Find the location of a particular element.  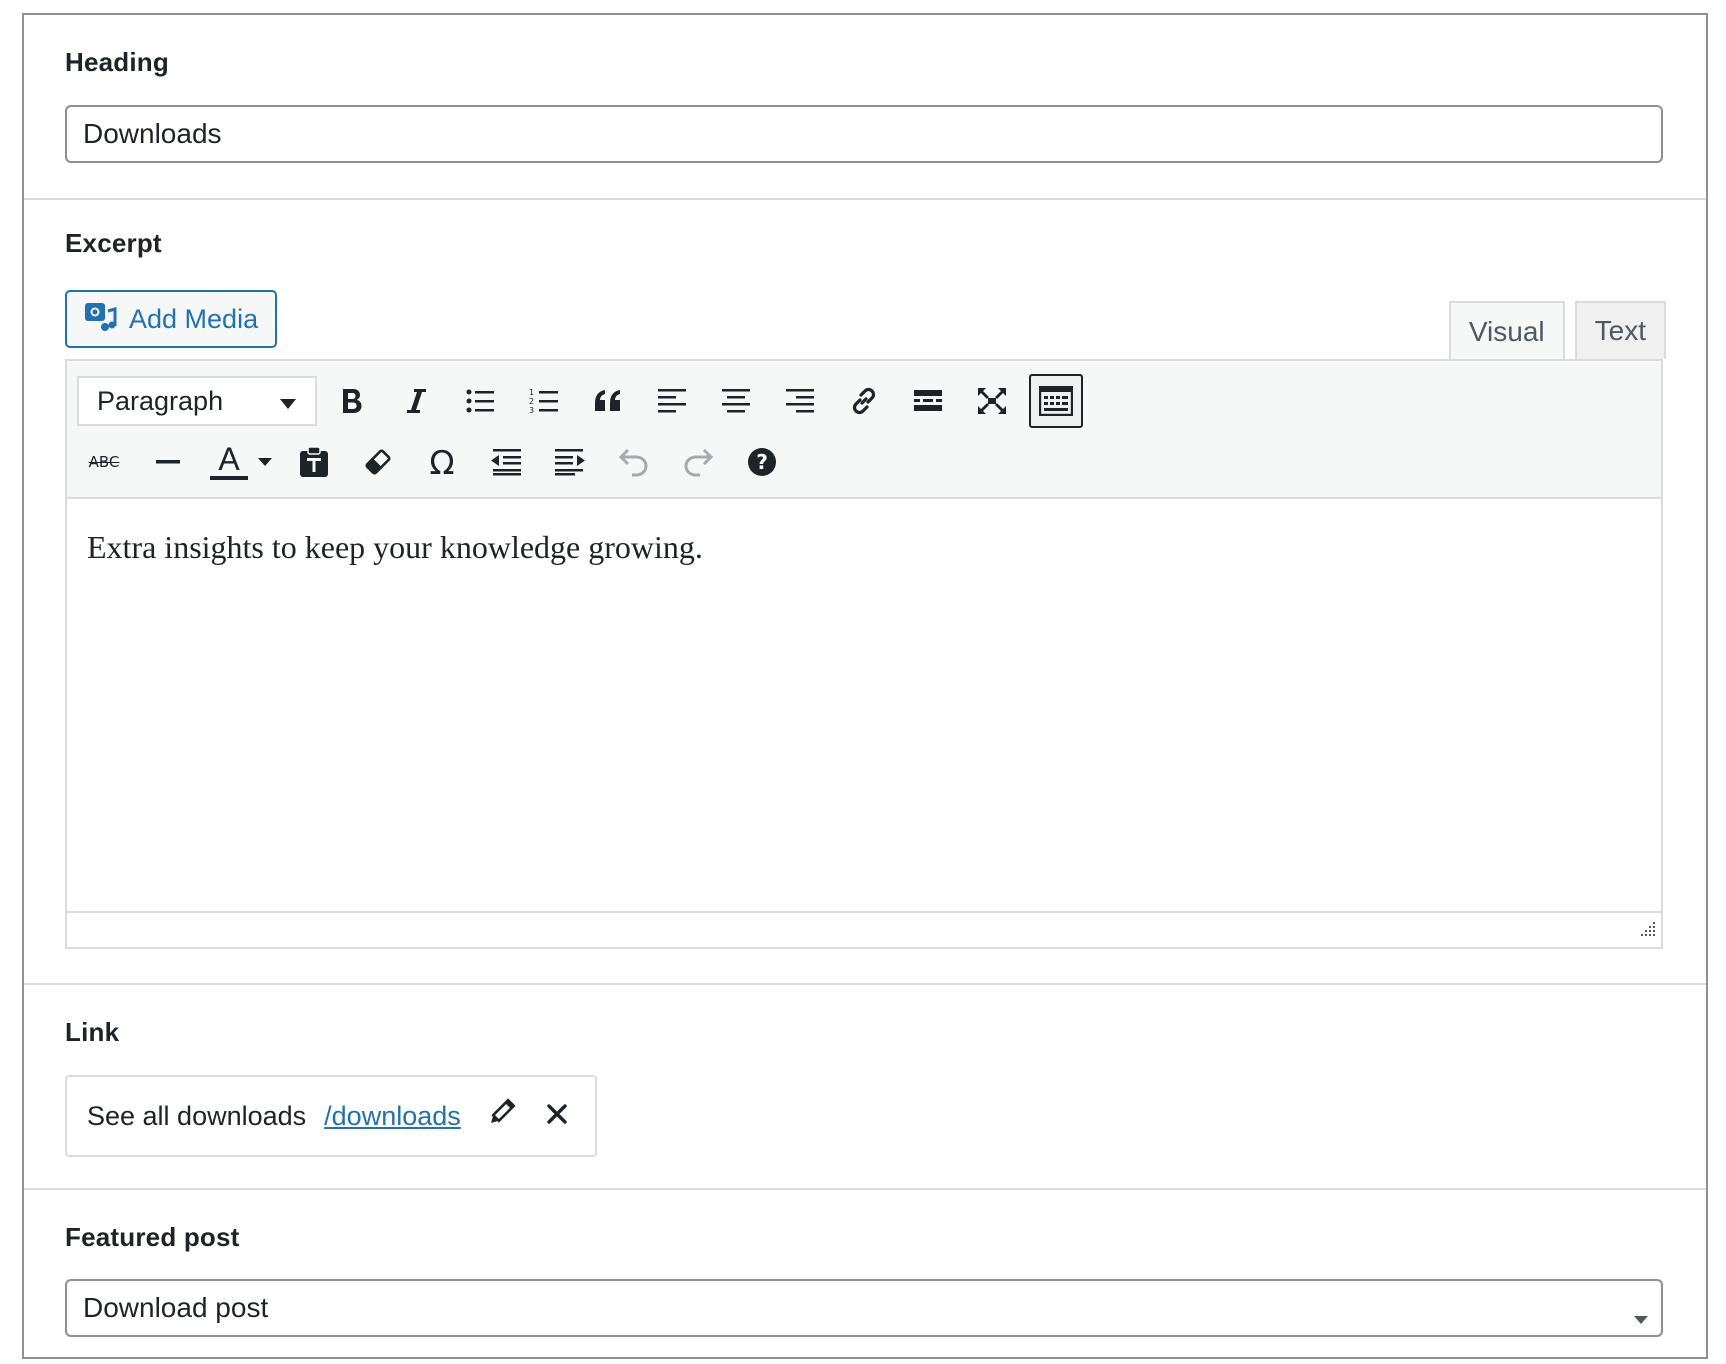

toolbar-row-1: Paragraph 1 2 3 is located at coordinates (585, 401).